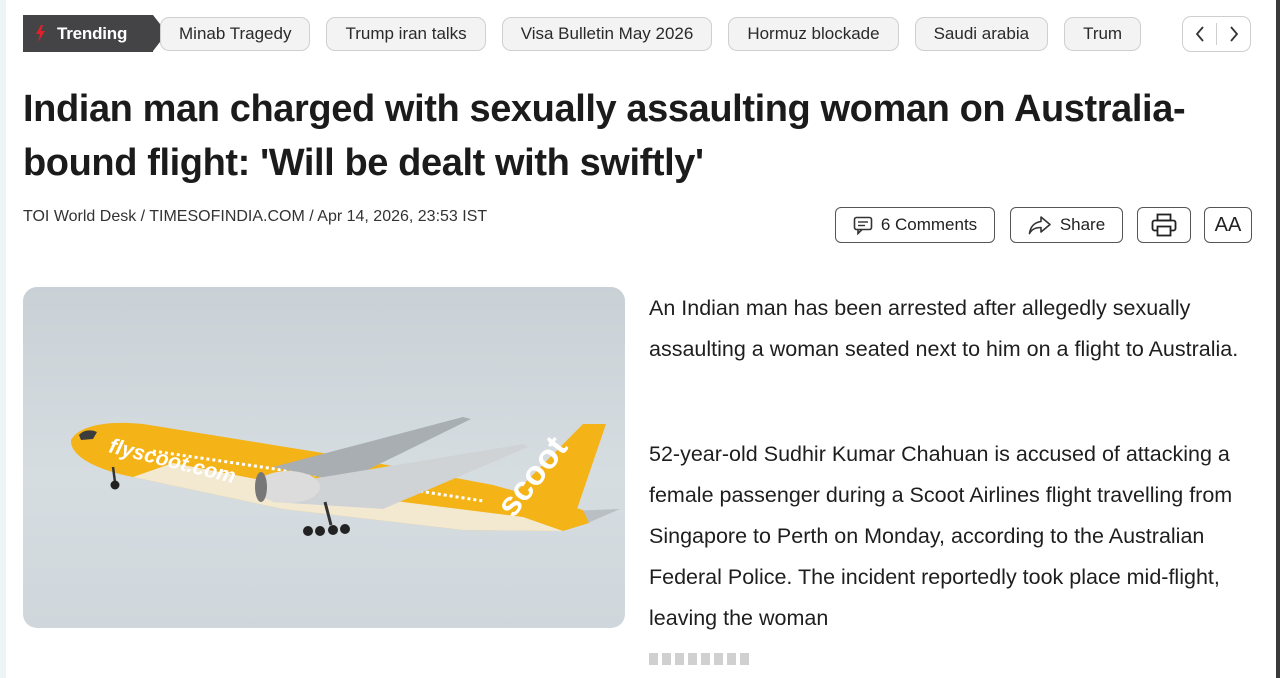 The width and height of the screenshot is (1280, 678). Describe the element at coordinates (1039, 225) in the screenshot. I see `share-icon` at that location.